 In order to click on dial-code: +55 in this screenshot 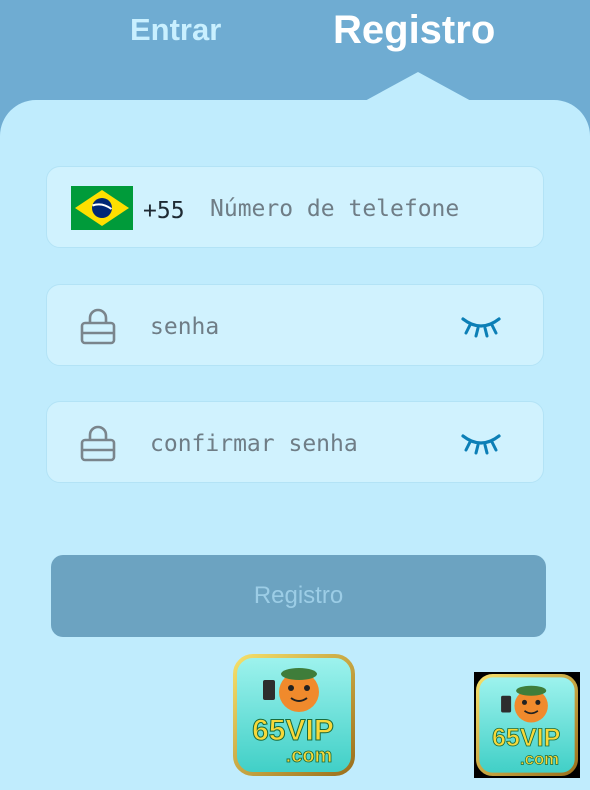, I will do `click(164, 211)`.